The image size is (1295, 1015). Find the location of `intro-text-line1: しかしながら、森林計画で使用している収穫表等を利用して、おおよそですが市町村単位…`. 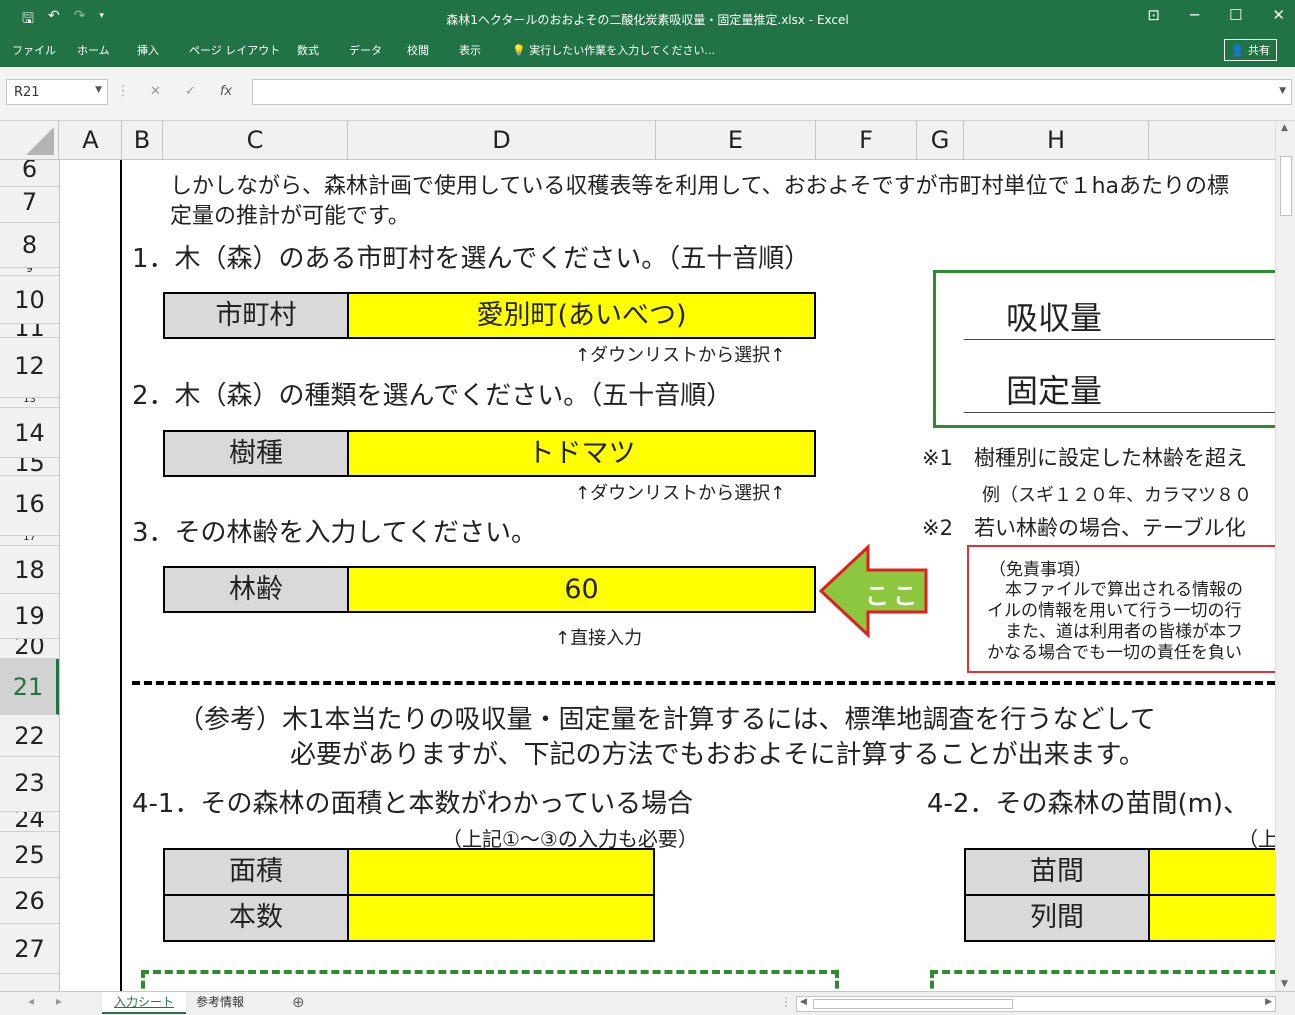

intro-text-line1: しかしながら、森林計画で使用している収穫表等を利用して、おおよそですが市町村単位… is located at coordinates (700, 186).